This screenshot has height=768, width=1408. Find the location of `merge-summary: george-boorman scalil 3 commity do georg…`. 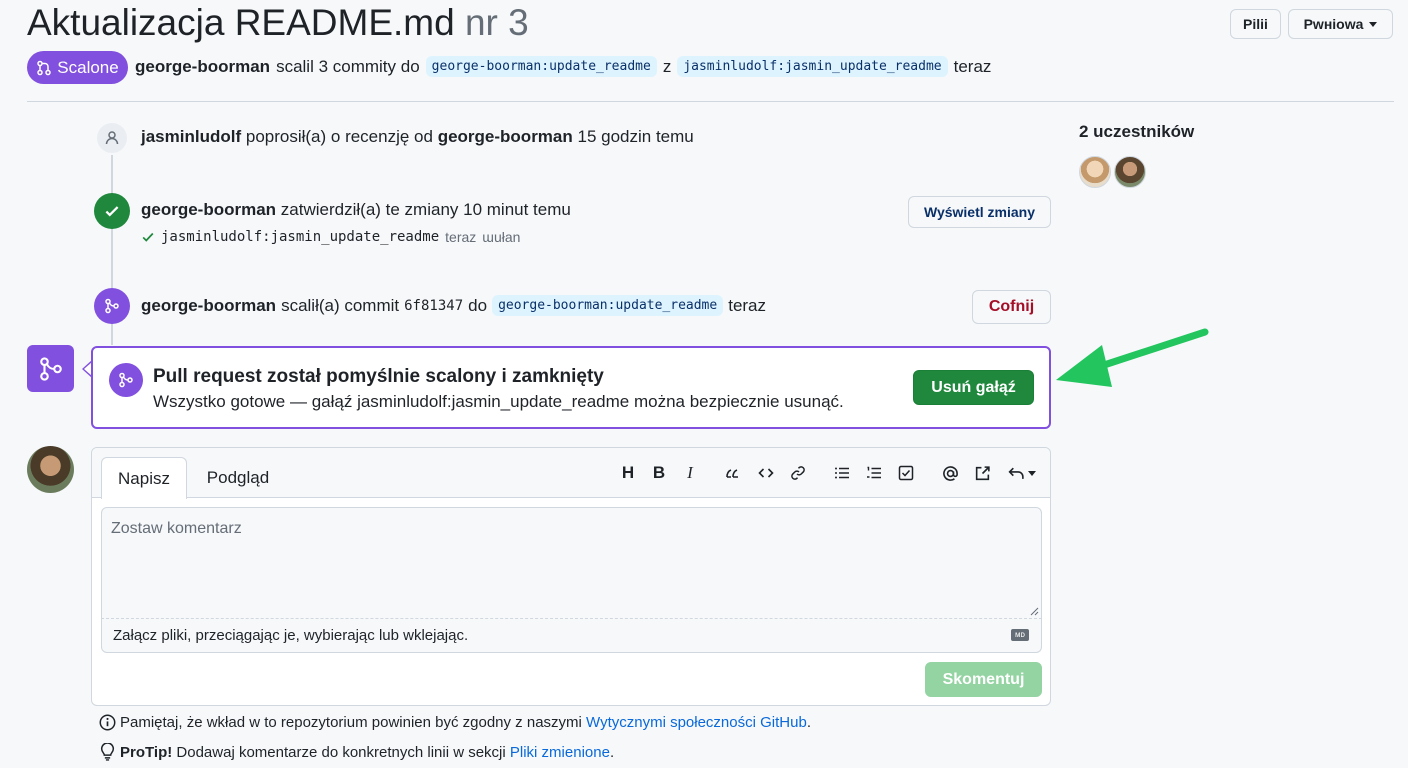

merge-summary: george-boorman scalil 3 commity do georg… is located at coordinates (563, 66).